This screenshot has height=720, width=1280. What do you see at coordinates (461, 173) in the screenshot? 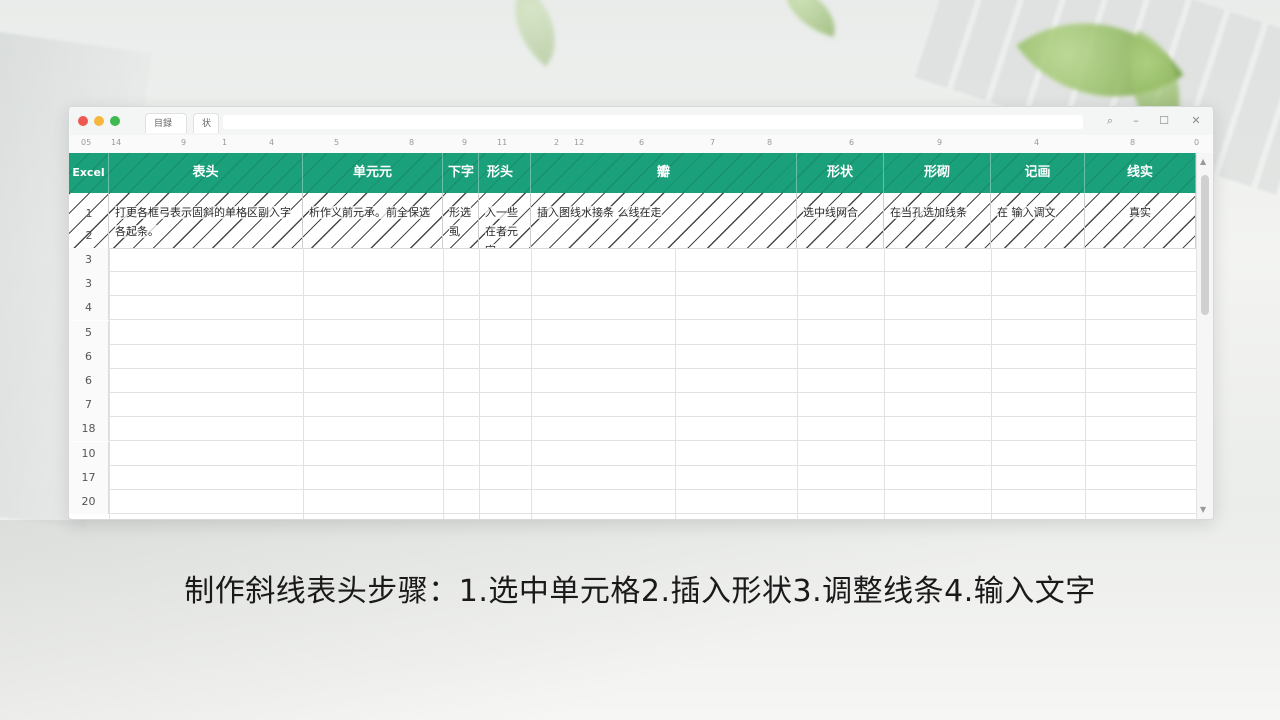
I see `column-header: 下字` at bounding box center [461, 173].